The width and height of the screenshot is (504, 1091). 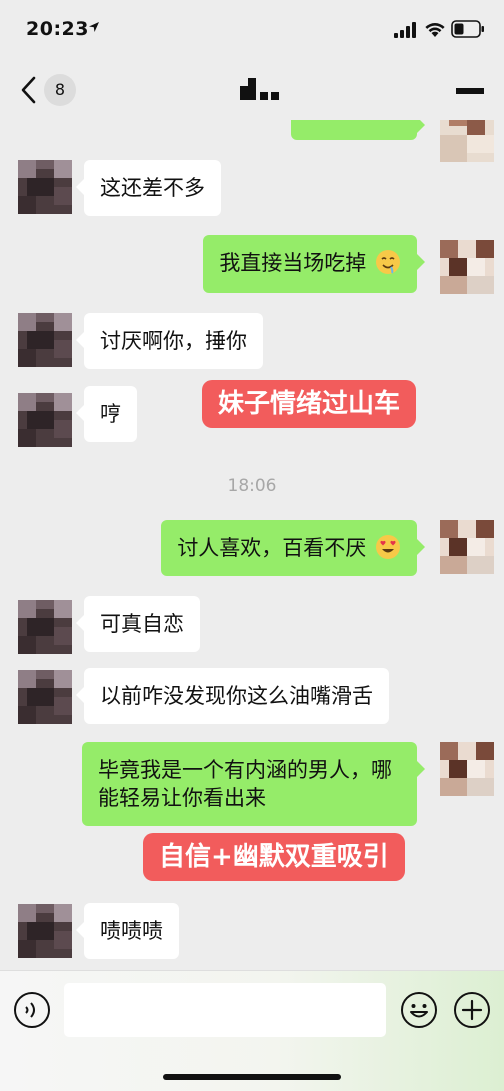 What do you see at coordinates (274, 857) in the screenshot?
I see `annotation-label: 自信+幽默双重吸引` at bounding box center [274, 857].